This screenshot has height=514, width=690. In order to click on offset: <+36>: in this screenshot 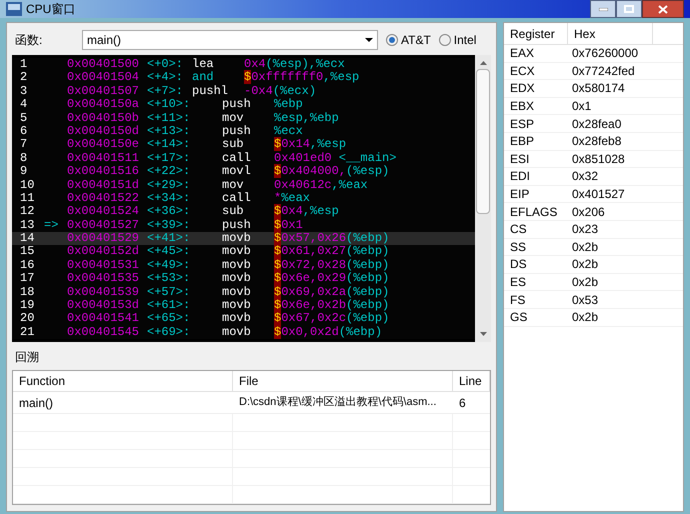, I will do `click(169, 212)`.